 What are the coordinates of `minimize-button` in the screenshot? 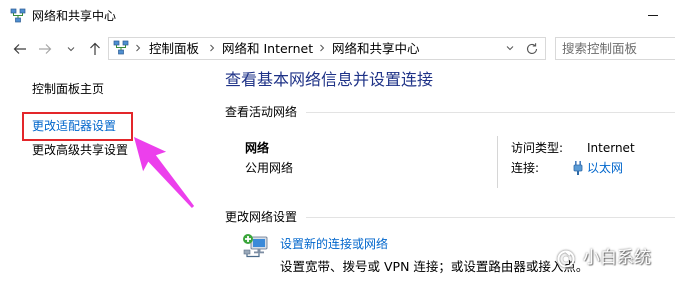 It's located at (652, 15).